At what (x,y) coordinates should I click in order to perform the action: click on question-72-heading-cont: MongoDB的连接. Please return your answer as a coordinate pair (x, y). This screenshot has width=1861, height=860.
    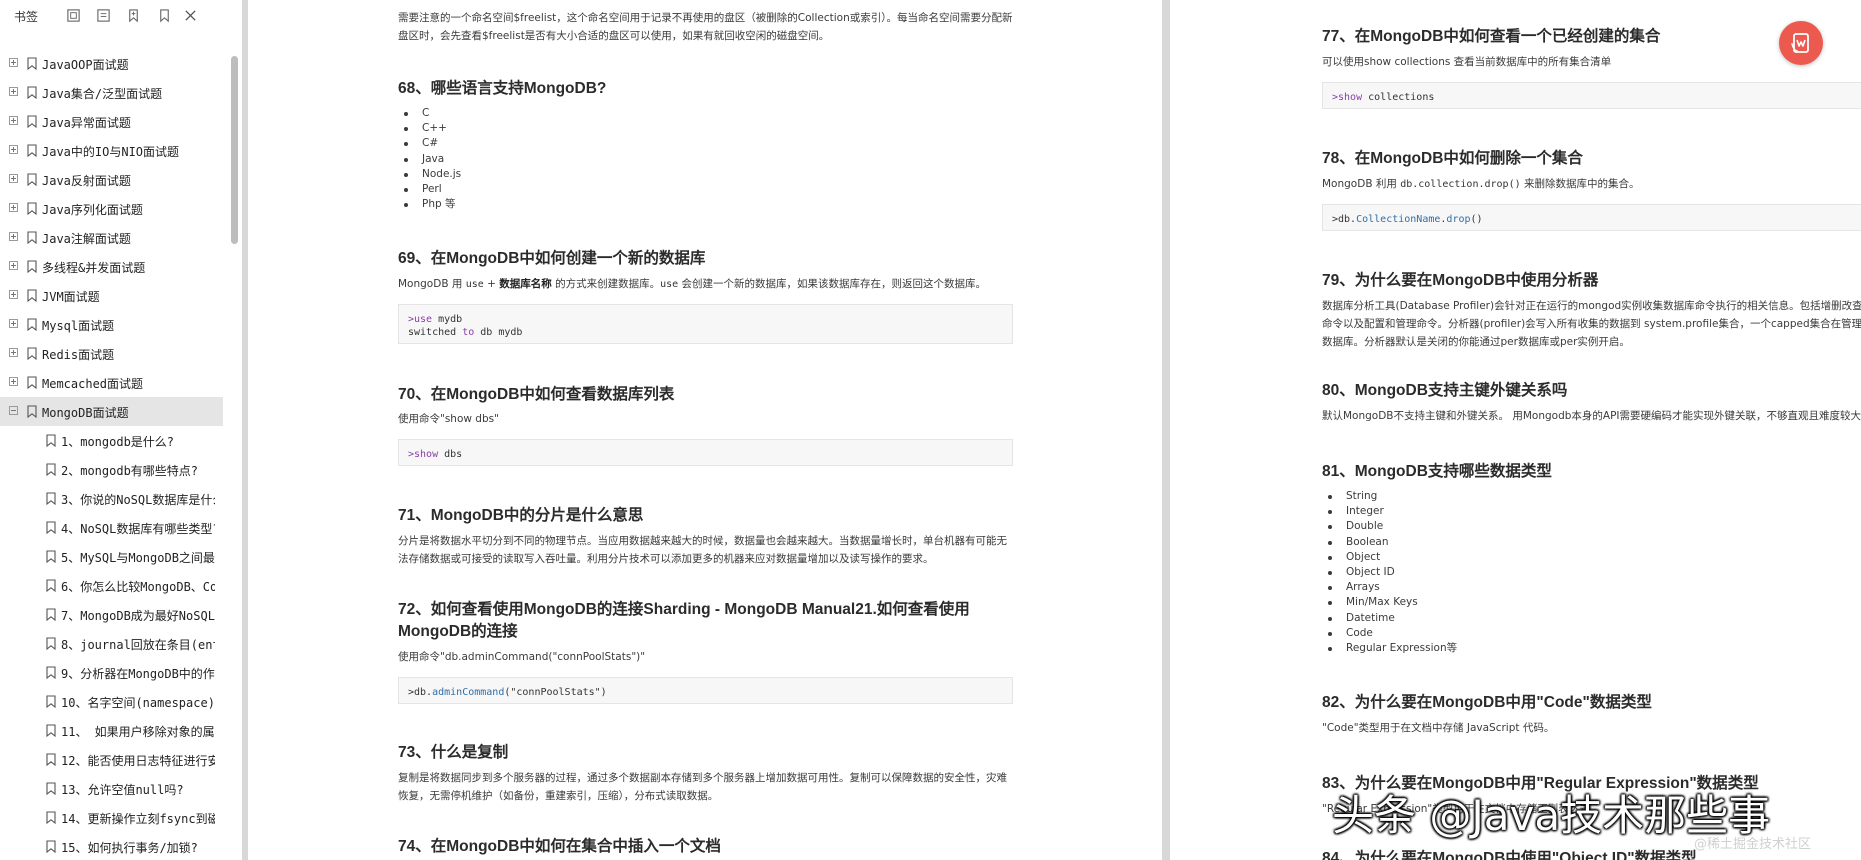
    Looking at the image, I should click on (458, 631).